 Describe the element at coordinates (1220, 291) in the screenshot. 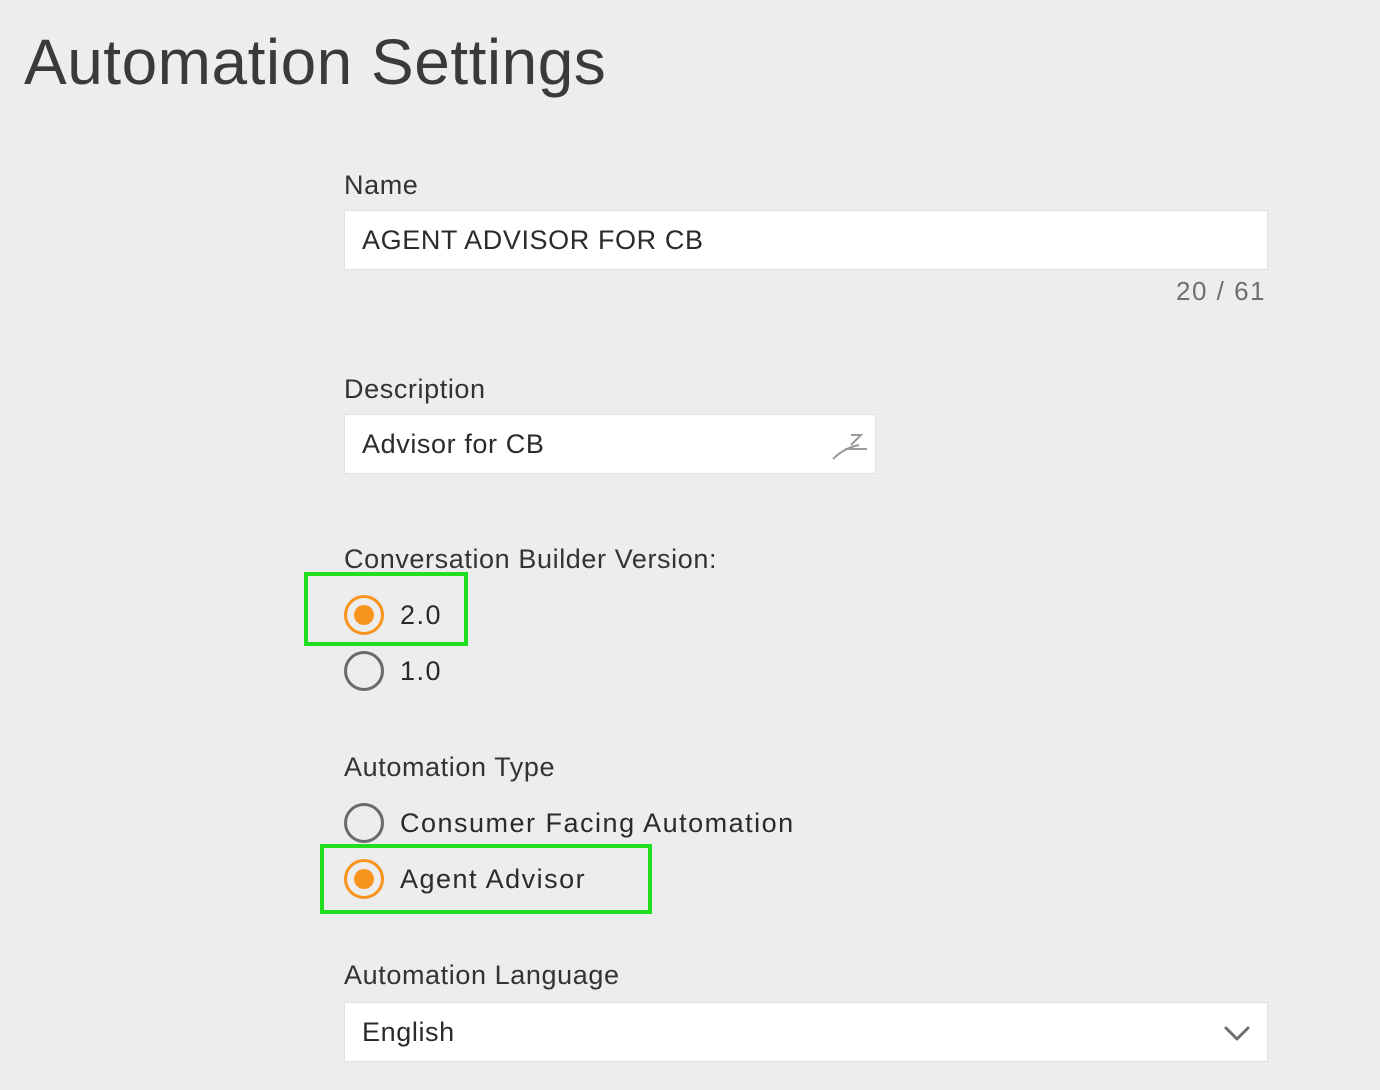

I see `name-char-counter: 20 / 61` at that location.